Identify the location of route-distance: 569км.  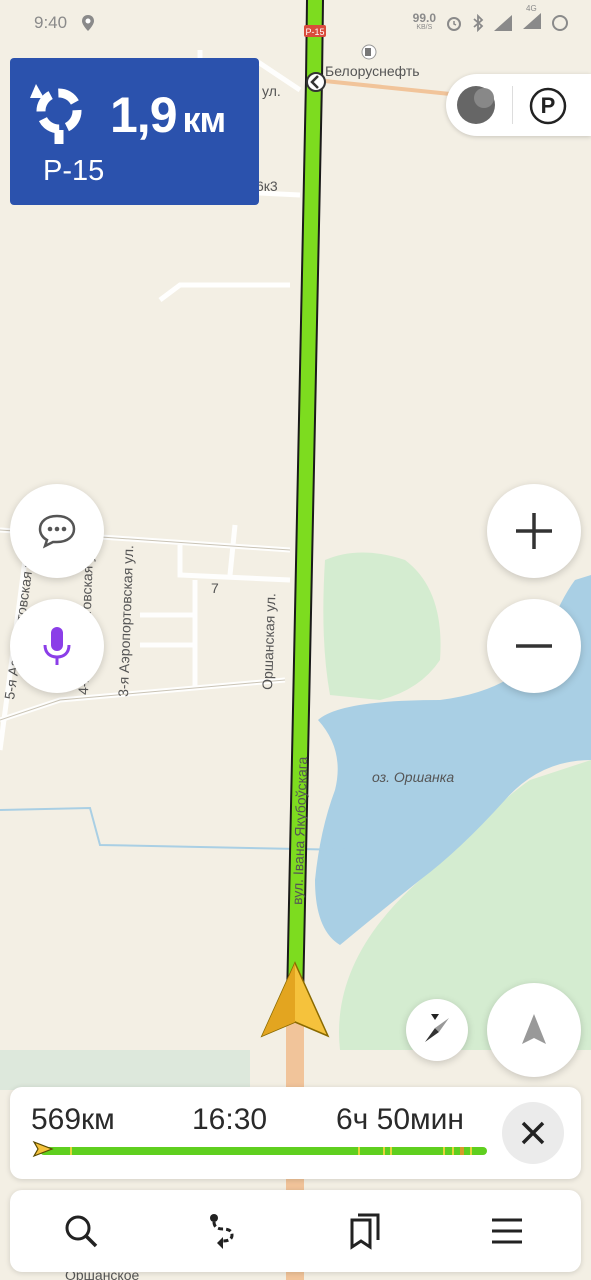
(73, 1119).